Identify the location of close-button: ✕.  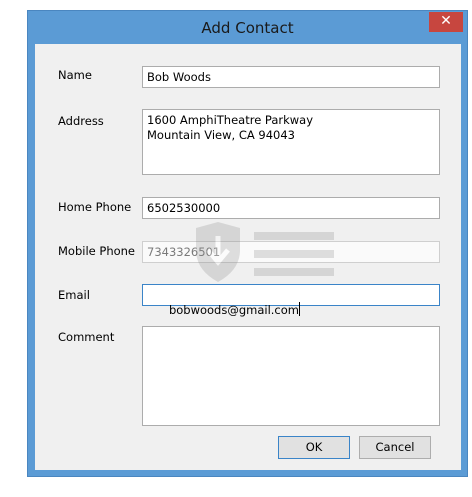
(446, 22).